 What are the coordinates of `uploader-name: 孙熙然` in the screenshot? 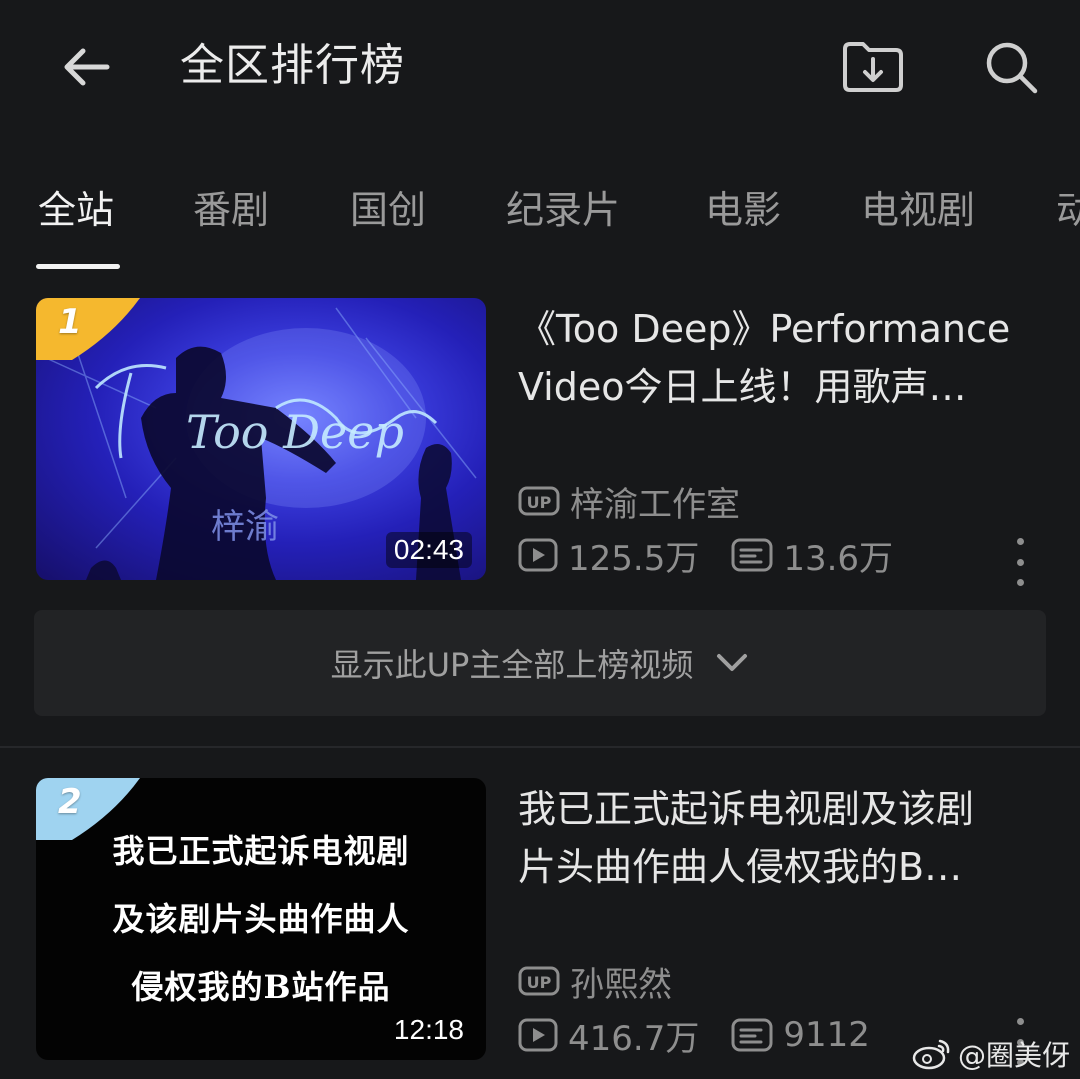 It's located at (621, 984).